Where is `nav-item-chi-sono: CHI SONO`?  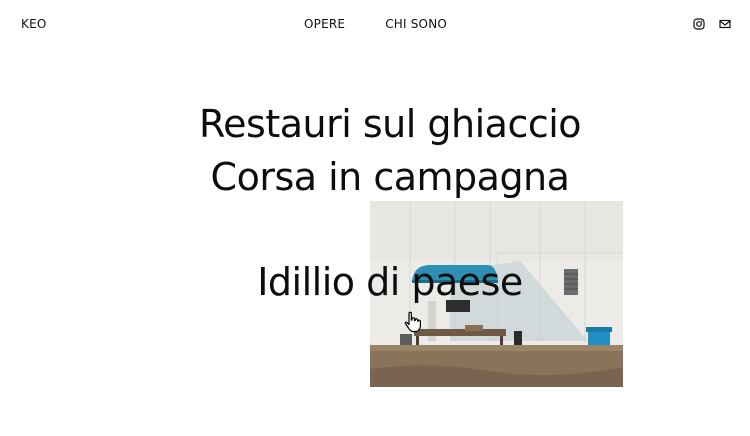 nav-item-chi-sono: CHI SONO is located at coordinates (416, 24).